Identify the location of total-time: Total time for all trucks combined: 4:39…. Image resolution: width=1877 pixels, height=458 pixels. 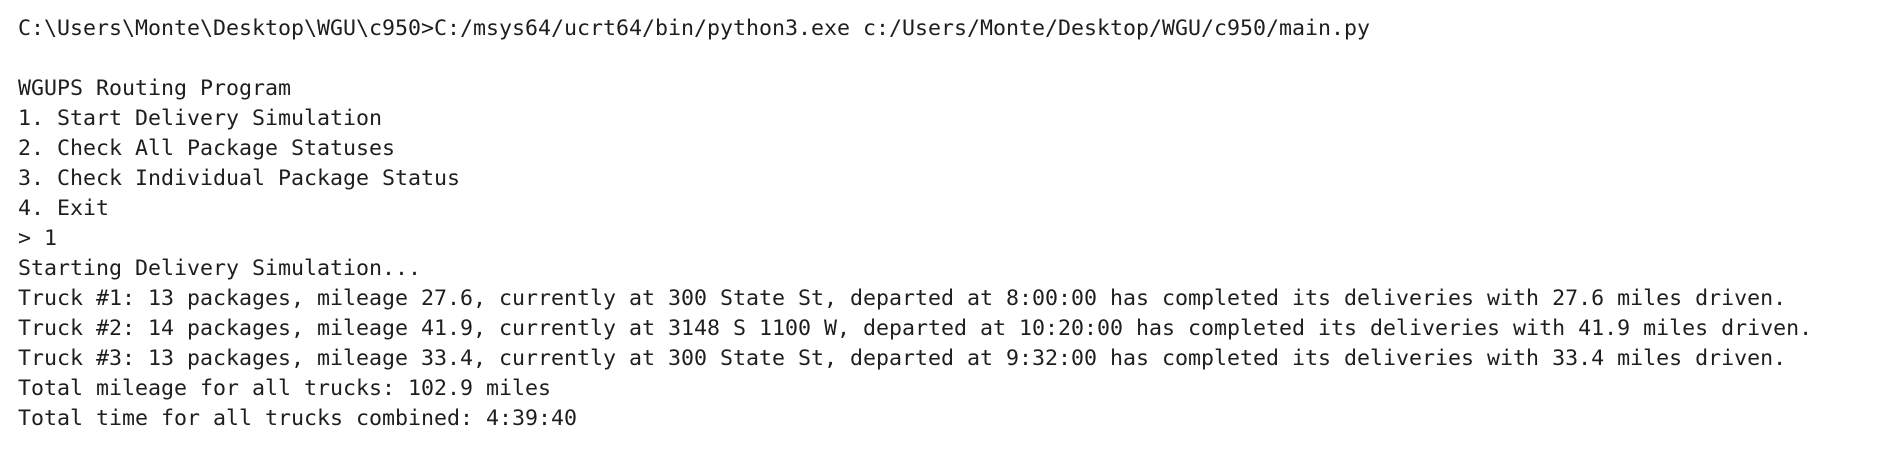
(298, 418).